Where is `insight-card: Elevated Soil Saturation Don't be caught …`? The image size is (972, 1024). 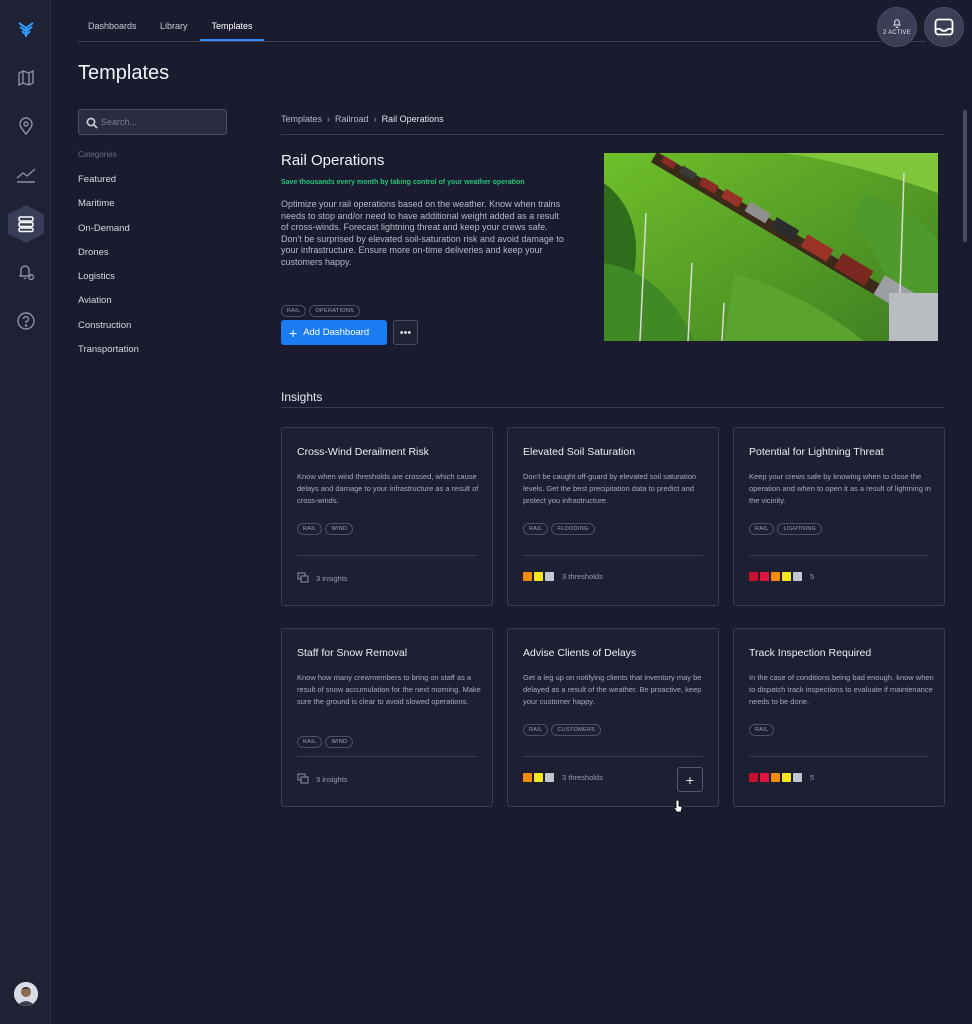 insight-card: Elevated Soil Saturation Don't be caught … is located at coordinates (613, 516).